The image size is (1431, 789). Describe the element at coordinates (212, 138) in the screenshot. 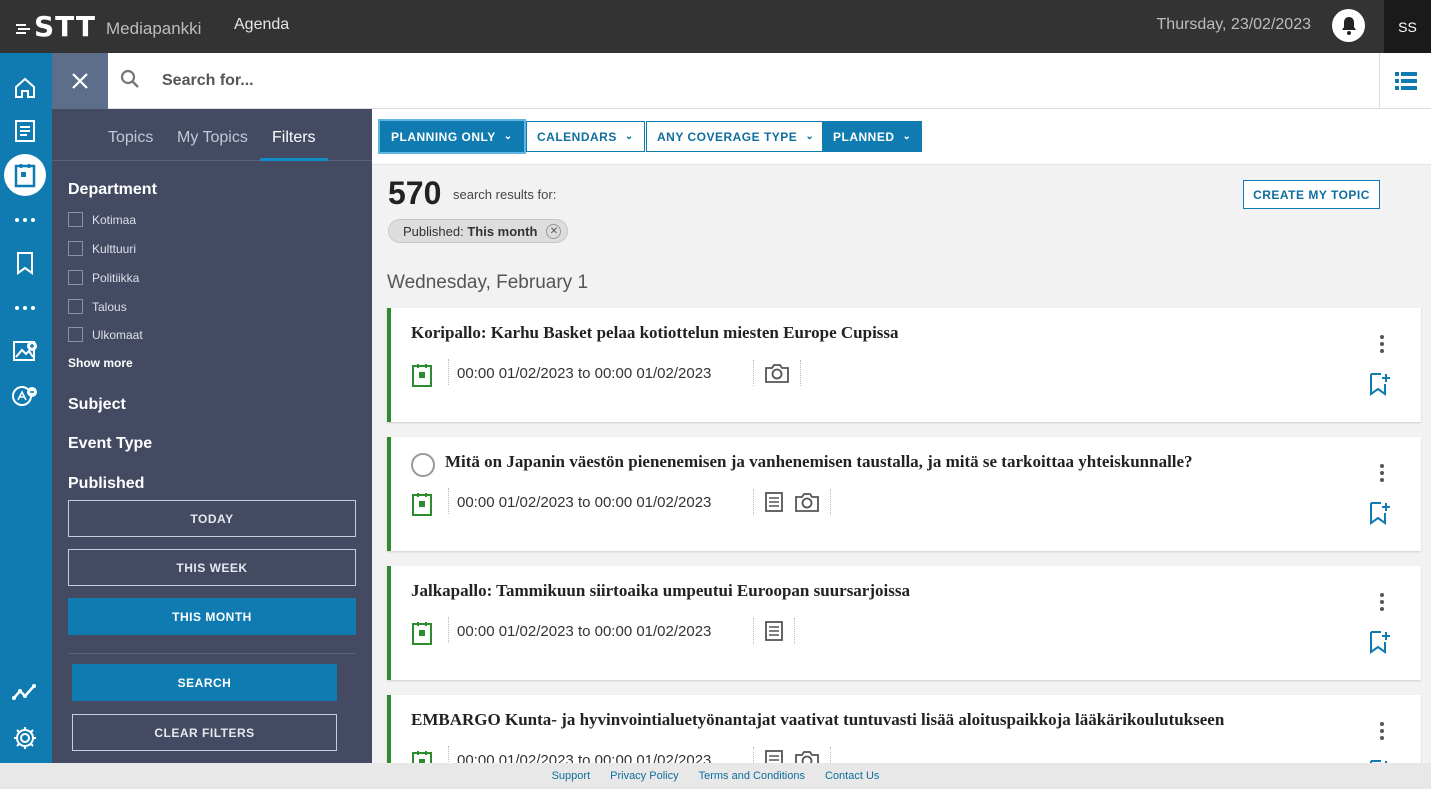

I see `tab-my-topics: My Topics` at that location.